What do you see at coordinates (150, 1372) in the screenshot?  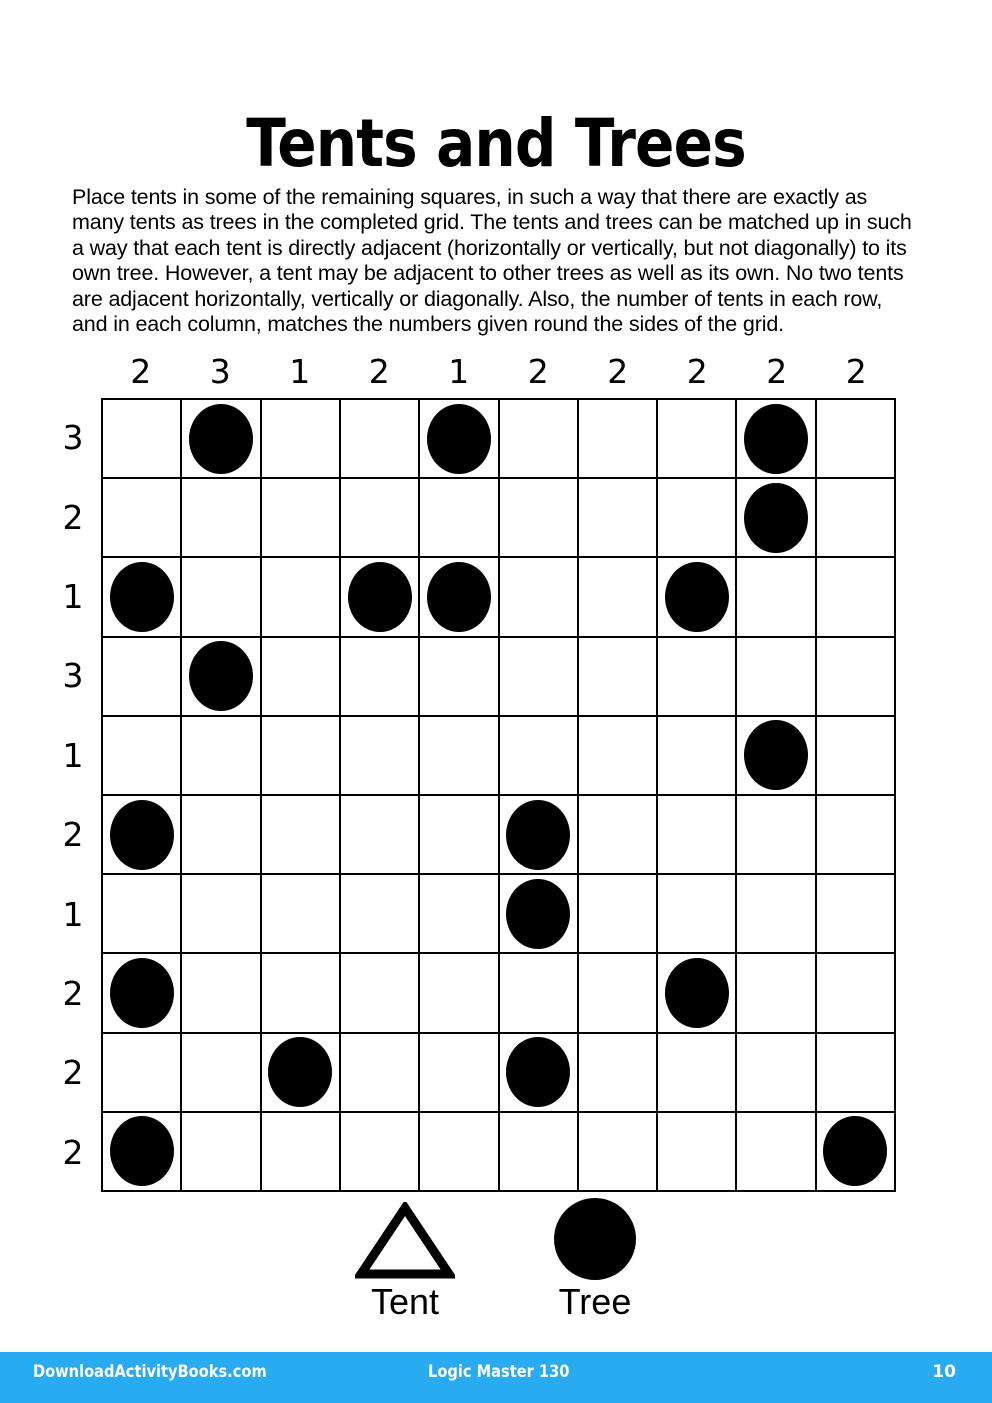 I see `footer-site-name: DownloadActivityBooks.com` at bounding box center [150, 1372].